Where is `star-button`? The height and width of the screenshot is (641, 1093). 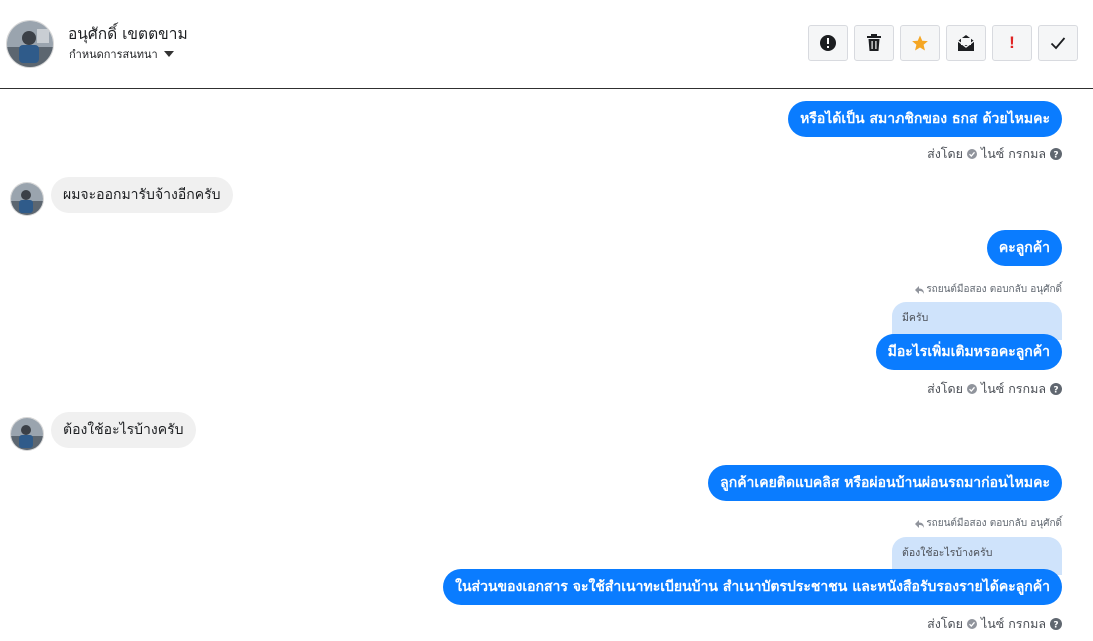
star-button is located at coordinates (920, 43).